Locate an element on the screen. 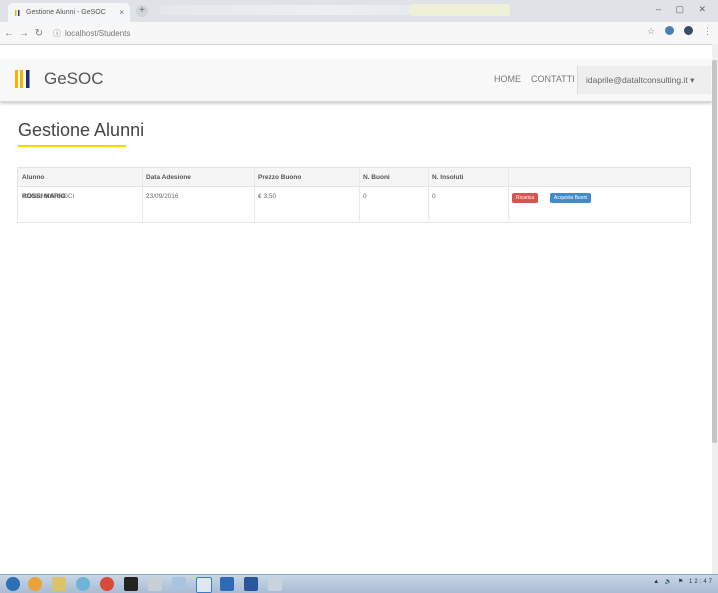 The width and height of the screenshot is (718, 593). menu-icon: ⋮ is located at coordinates (707, 31).